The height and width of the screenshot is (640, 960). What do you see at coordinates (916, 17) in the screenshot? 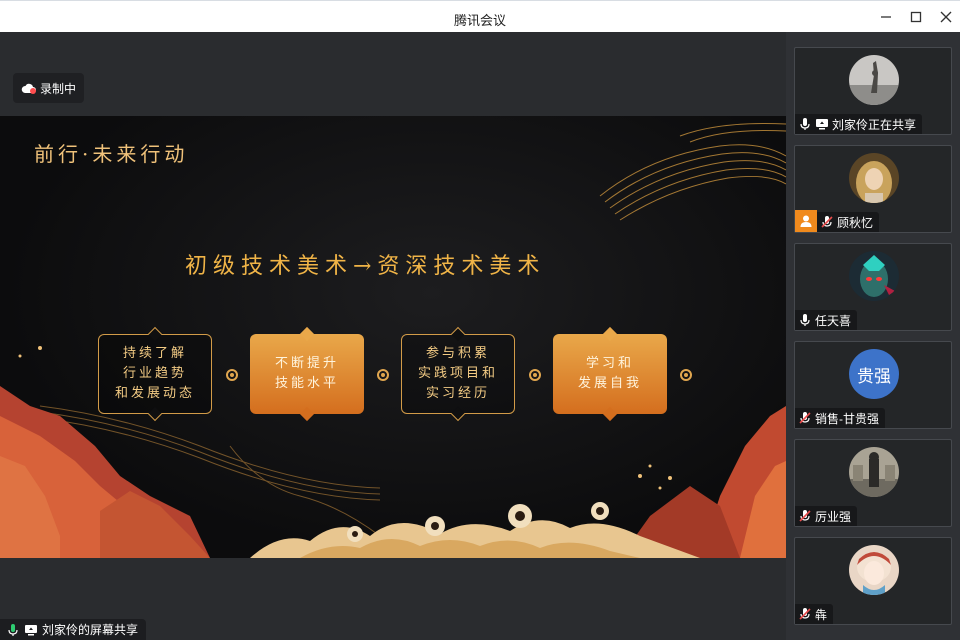
I see `maximize-icon` at bounding box center [916, 17].